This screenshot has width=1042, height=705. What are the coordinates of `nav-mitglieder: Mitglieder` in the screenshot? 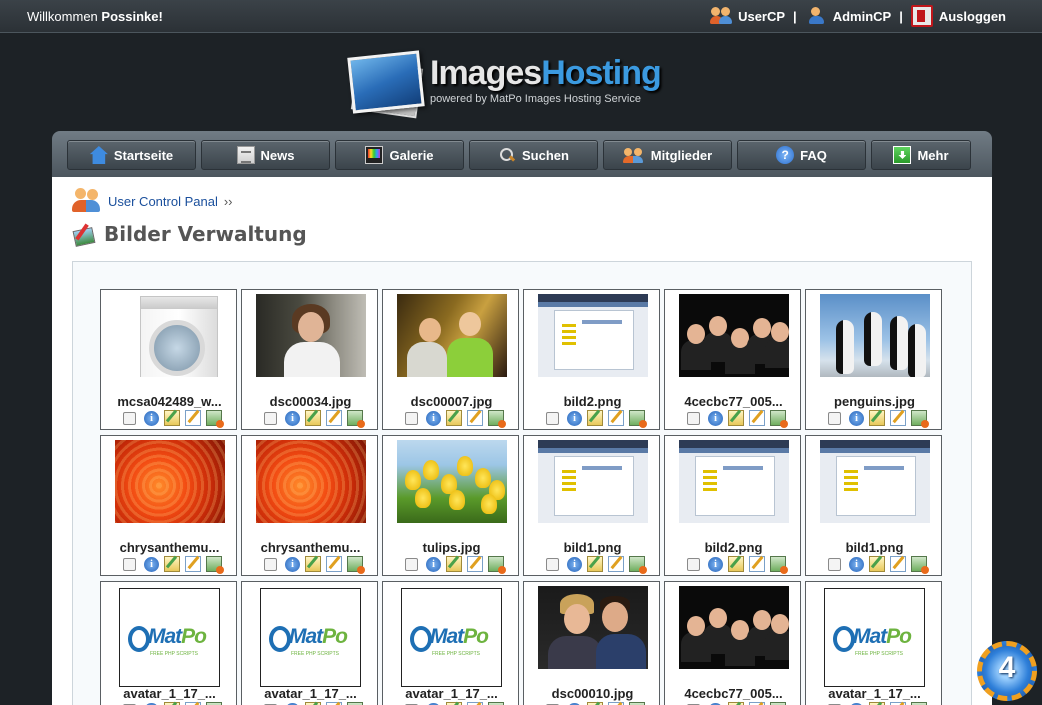 It's located at (667, 155).